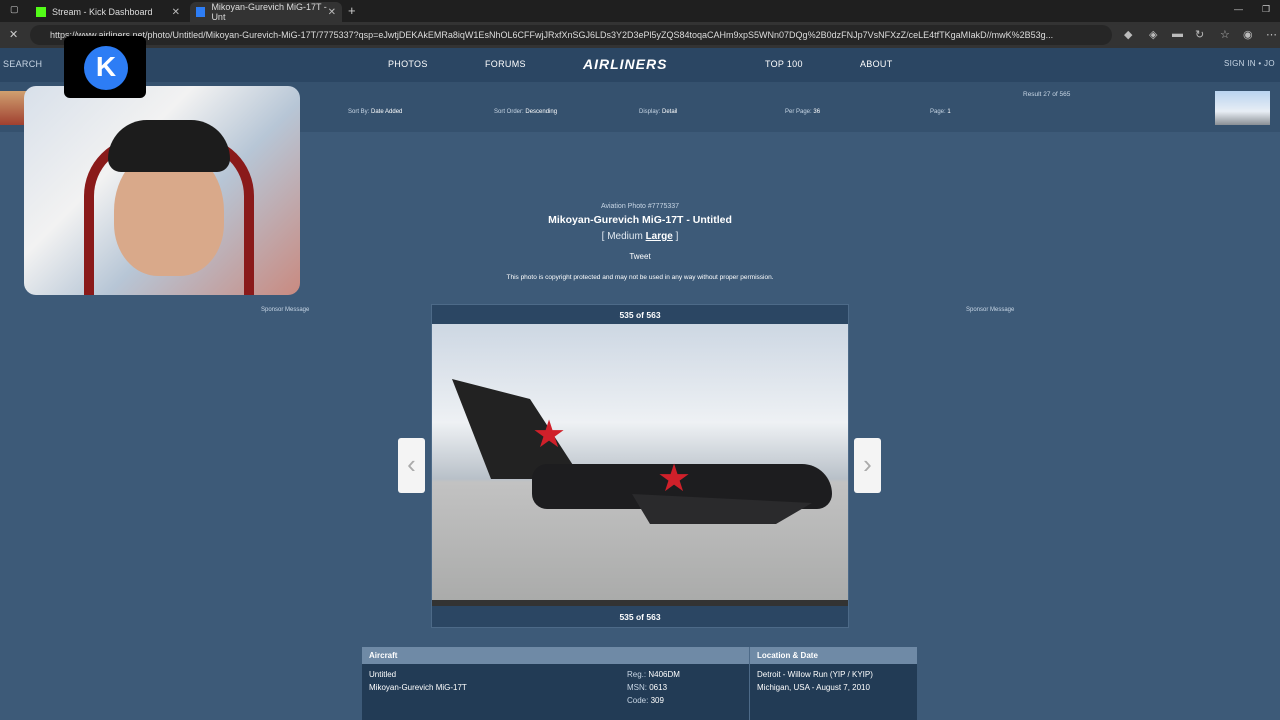 The image size is (1280, 720). What do you see at coordinates (640, 315) in the screenshot?
I see `photo-counter-top: 535 of 563` at bounding box center [640, 315].